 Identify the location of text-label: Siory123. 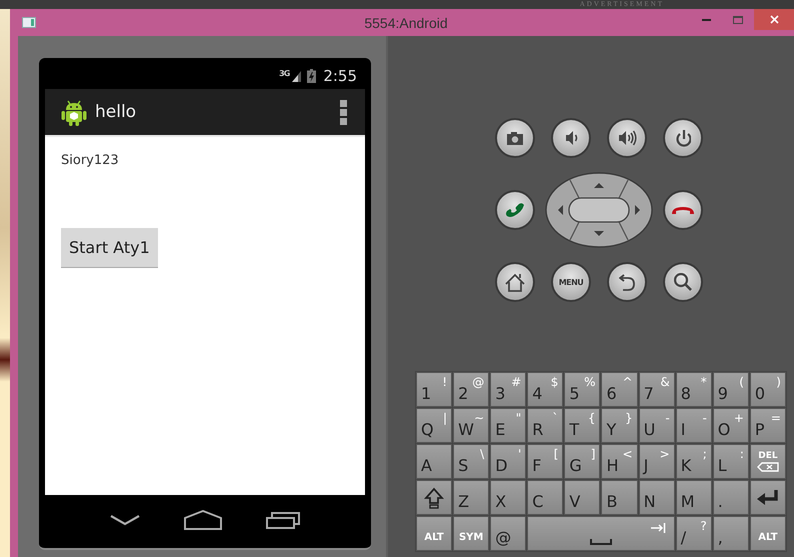
(90, 160).